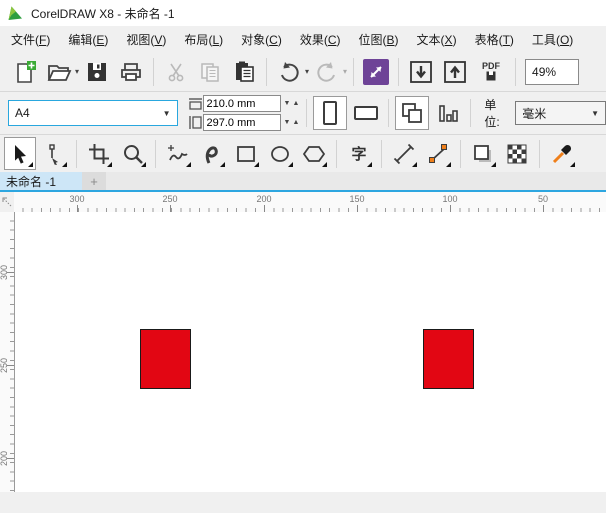 This screenshot has width=606, height=513. What do you see at coordinates (320, 39) in the screenshot?
I see `menu-effects: 效果(C)` at bounding box center [320, 39].